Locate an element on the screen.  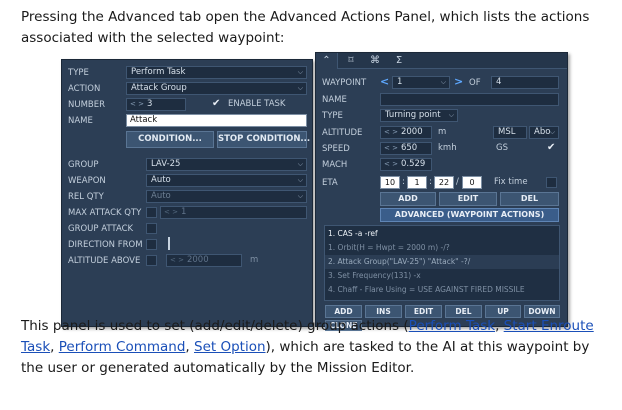
waypoint-type-dropdown: Turning point ⌵ is located at coordinates (419, 115).